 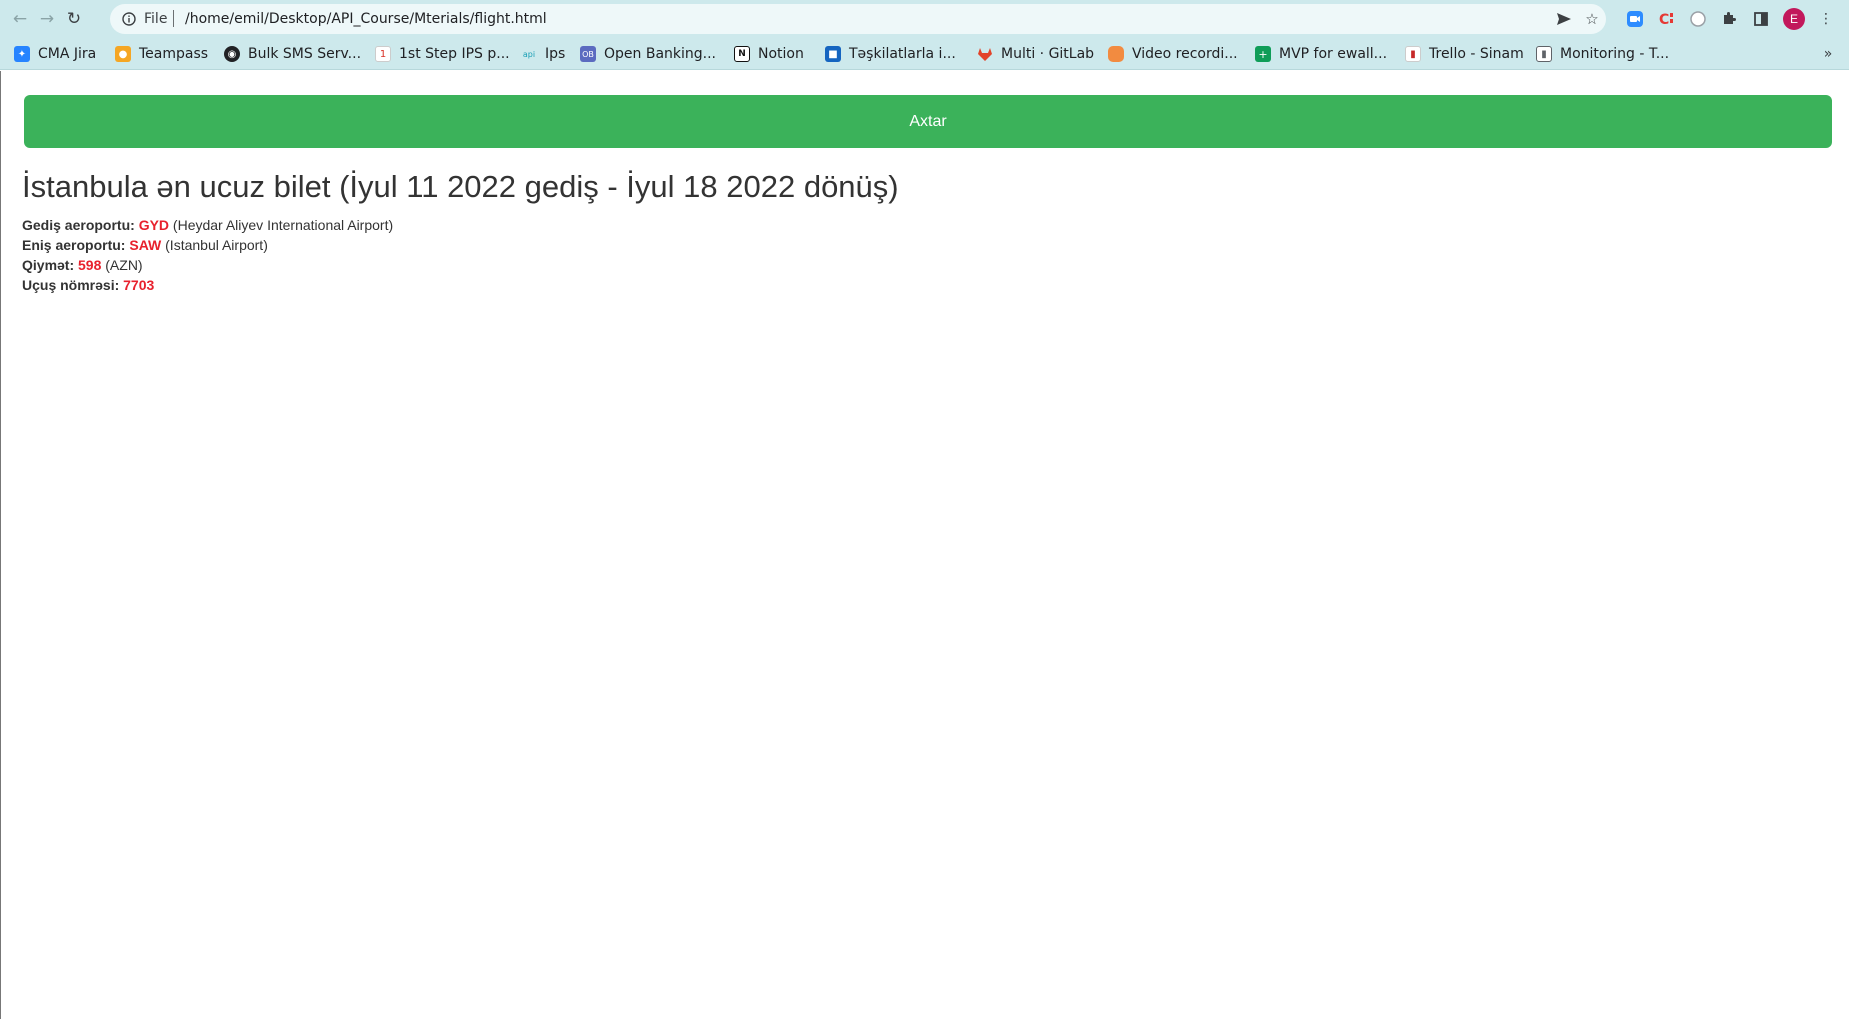 I want to click on bookmark-label: Ips, so click(x=555, y=54).